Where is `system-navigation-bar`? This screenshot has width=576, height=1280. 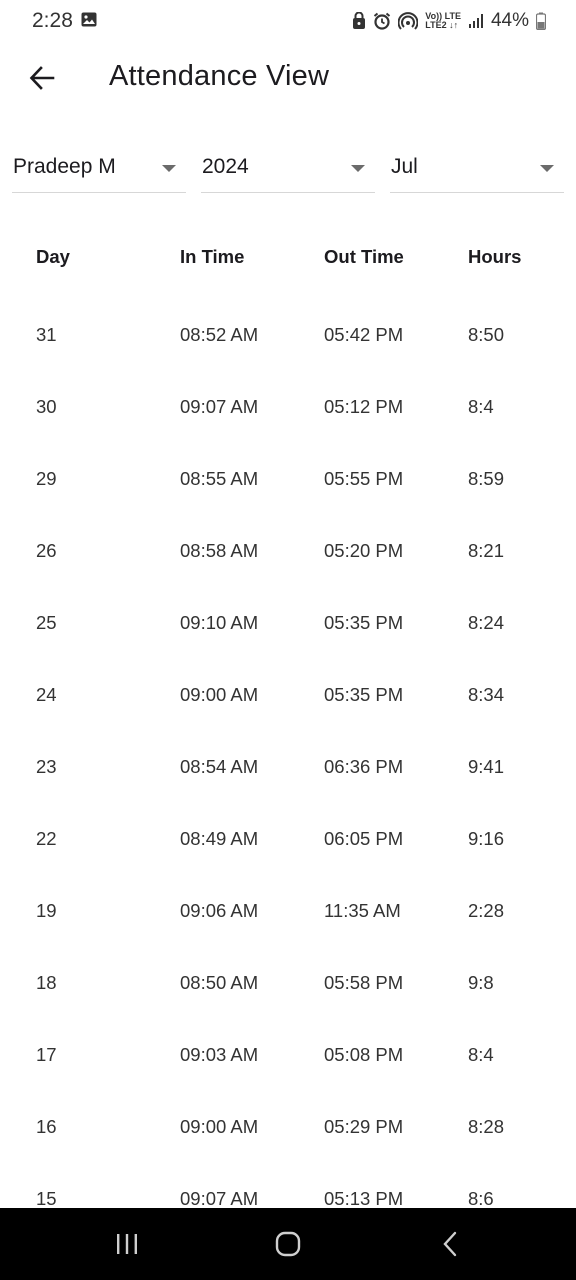
system-navigation-bar is located at coordinates (288, 1244).